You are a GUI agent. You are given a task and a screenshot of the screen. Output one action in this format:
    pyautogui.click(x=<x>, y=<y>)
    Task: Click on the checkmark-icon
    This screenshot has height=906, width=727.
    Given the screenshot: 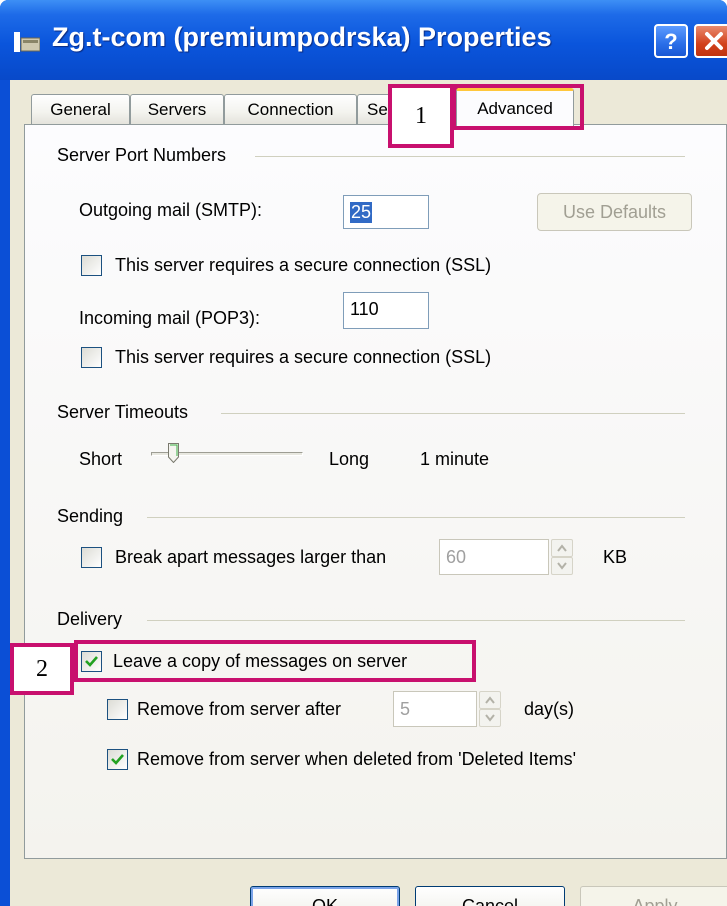 What is the action you would take?
    pyautogui.click(x=117, y=759)
    